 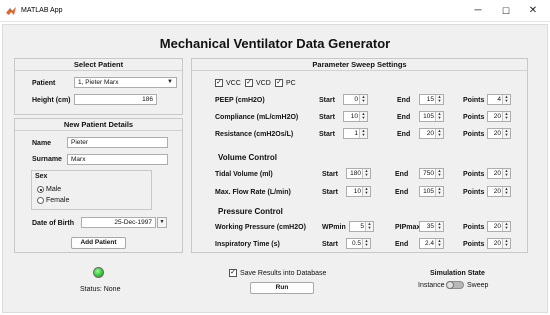 I want to click on insp-points-spinner: 20 ▲ ▼, so click(x=499, y=243).